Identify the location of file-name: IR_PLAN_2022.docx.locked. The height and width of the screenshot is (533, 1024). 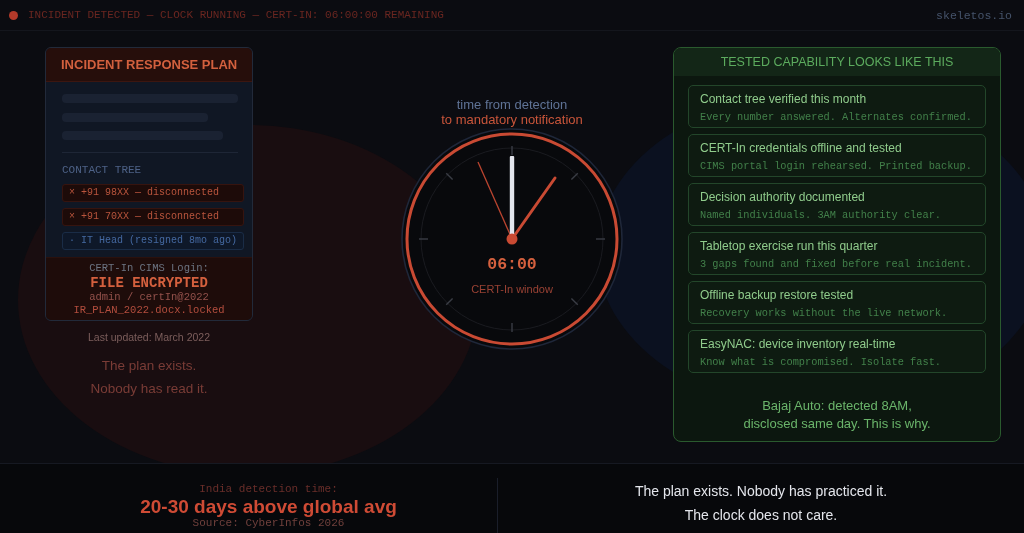
(149, 310).